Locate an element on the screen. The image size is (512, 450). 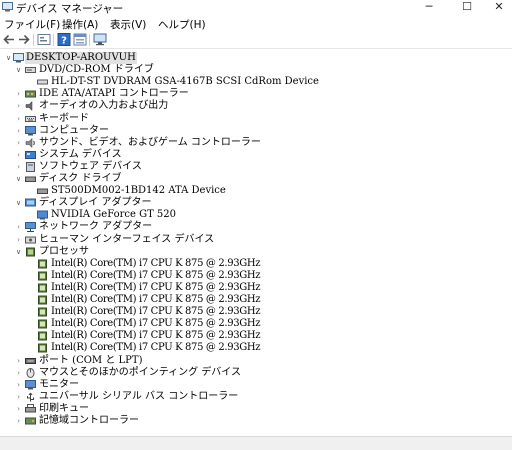
properties-icon is located at coordinates (80, 39).